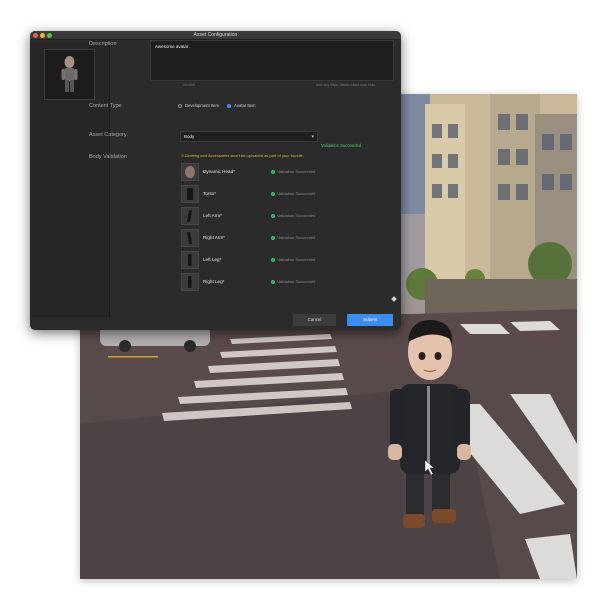  What do you see at coordinates (272, 60) in the screenshot?
I see `description-input: Awesome avatar` at bounding box center [272, 60].